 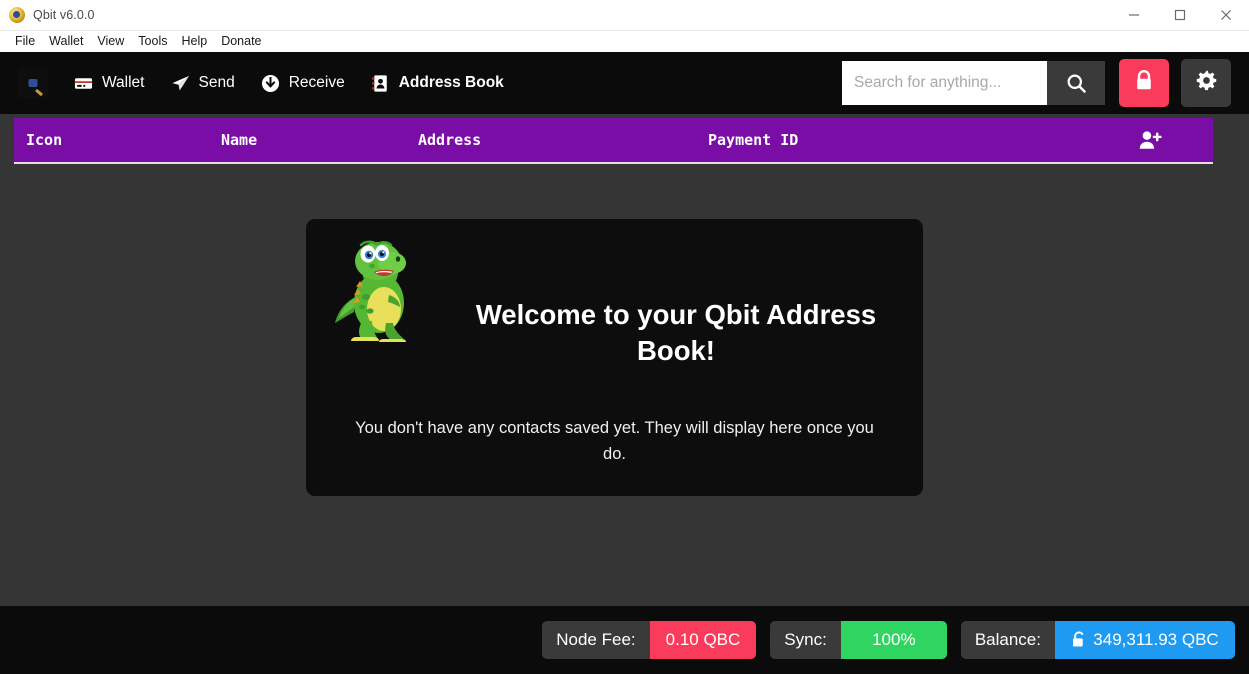 What do you see at coordinates (376, 292) in the screenshot?
I see `dinosaur-mascot-icon` at bounding box center [376, 292].